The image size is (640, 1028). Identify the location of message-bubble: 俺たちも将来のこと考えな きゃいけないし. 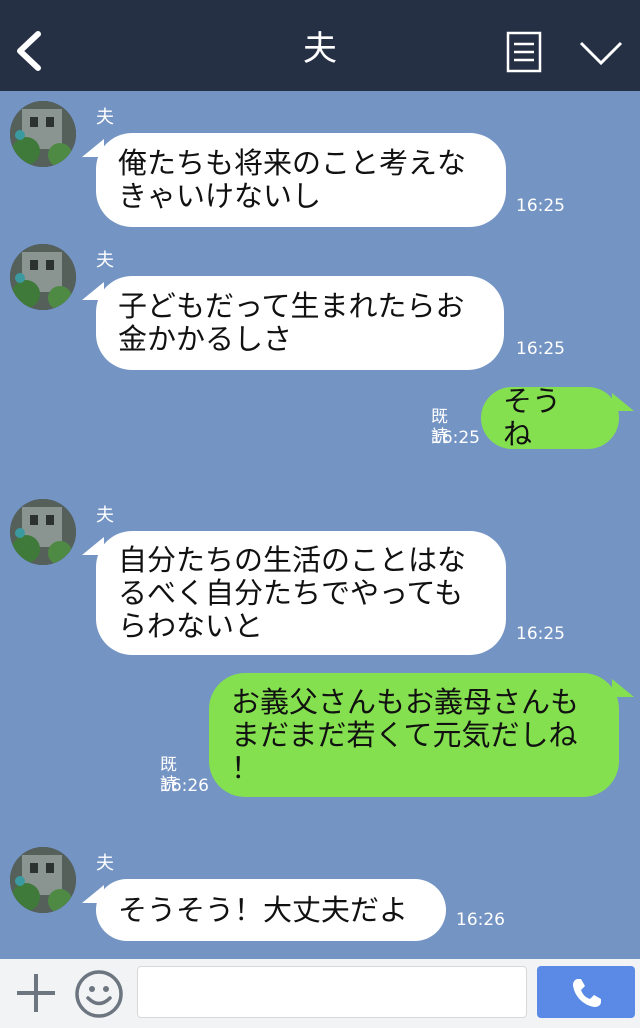
(301, 180).